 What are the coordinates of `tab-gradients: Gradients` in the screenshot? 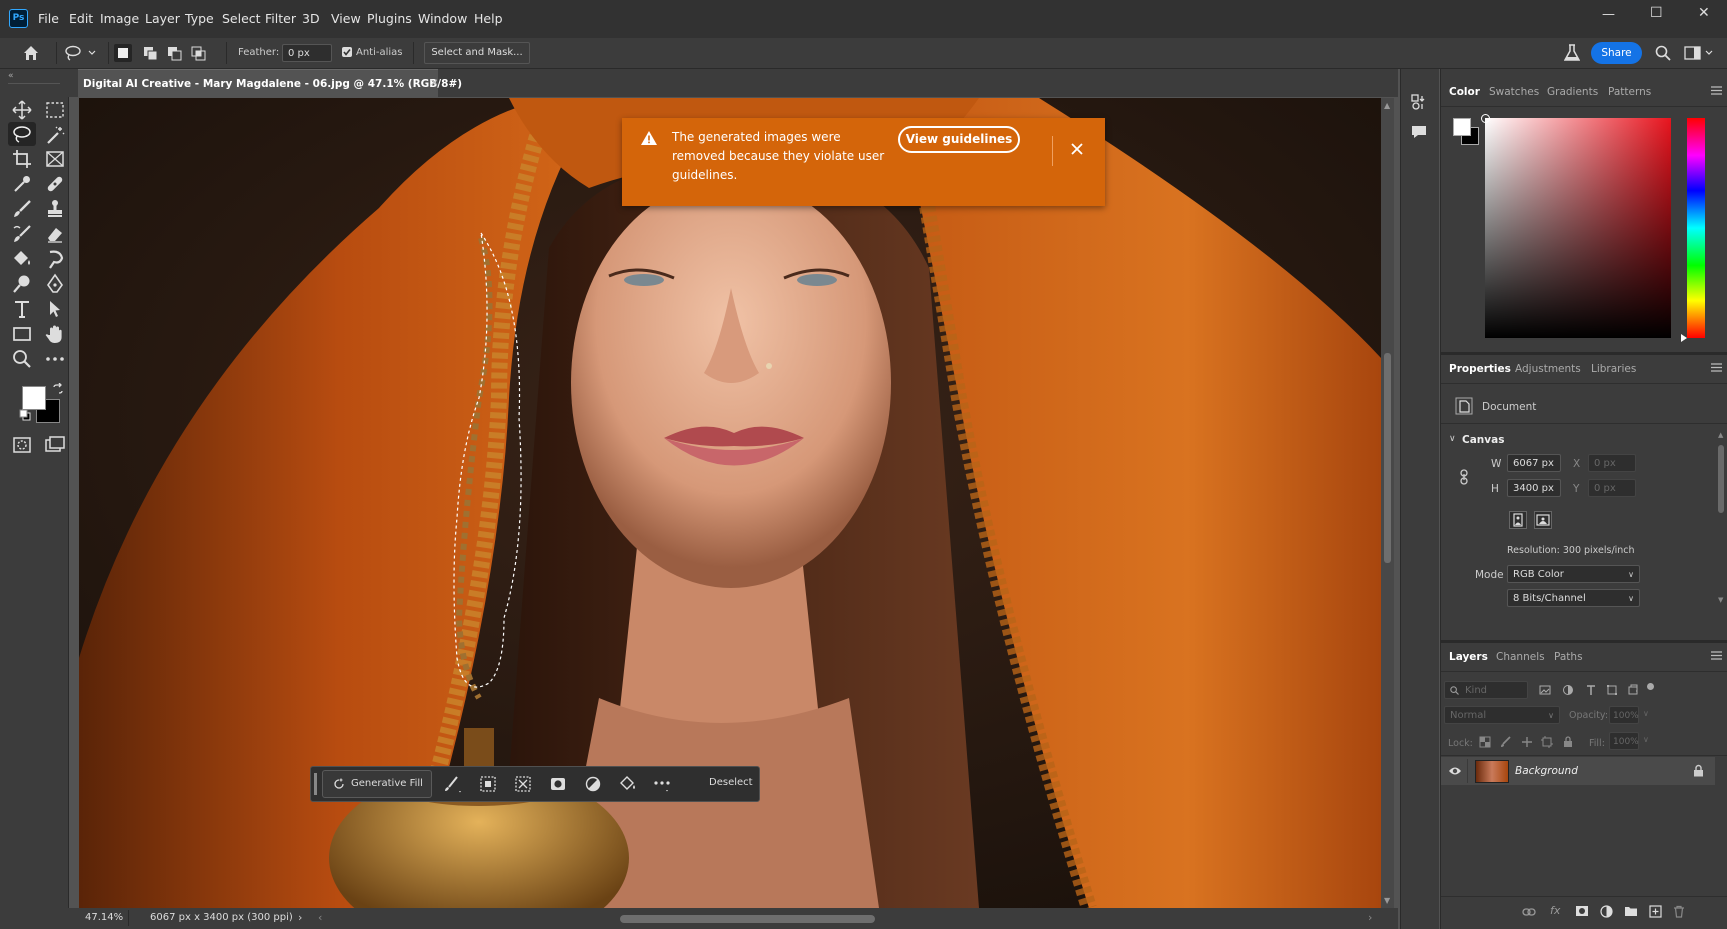 It's located at (1572, 92).